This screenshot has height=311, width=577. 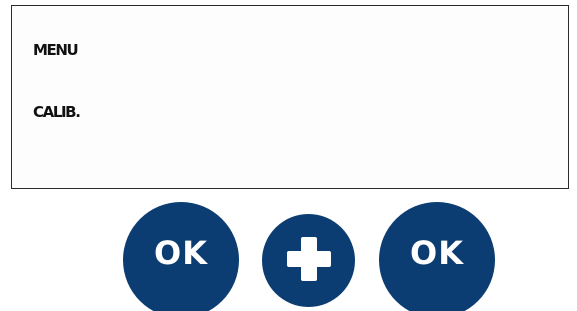 What do you see at coordinates (437, 253) in the screenshot?
I see `ok-button-right-label: OK` at bounding box center [437, 253].